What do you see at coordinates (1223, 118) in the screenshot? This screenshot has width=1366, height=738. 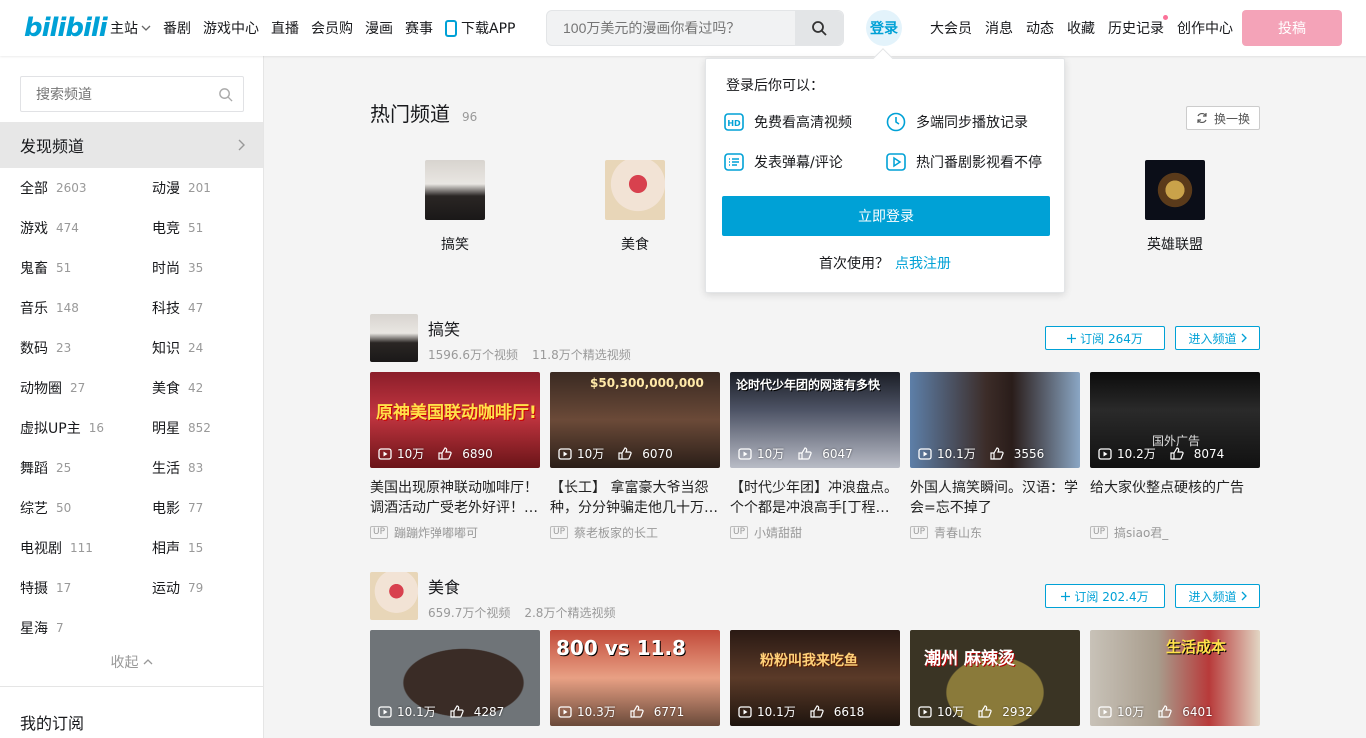 I see `refresh-button: 换一换` at bounding box center [1223, 118].